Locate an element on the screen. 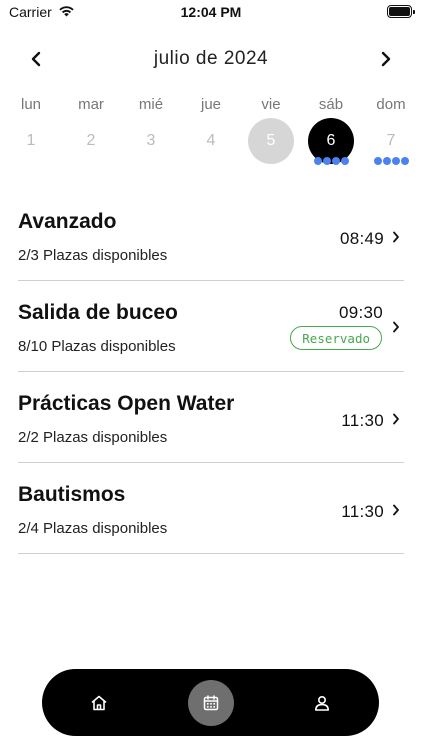 This screenshot has height=750, width=422. day-name: vie is located at coordinates (271, 104).